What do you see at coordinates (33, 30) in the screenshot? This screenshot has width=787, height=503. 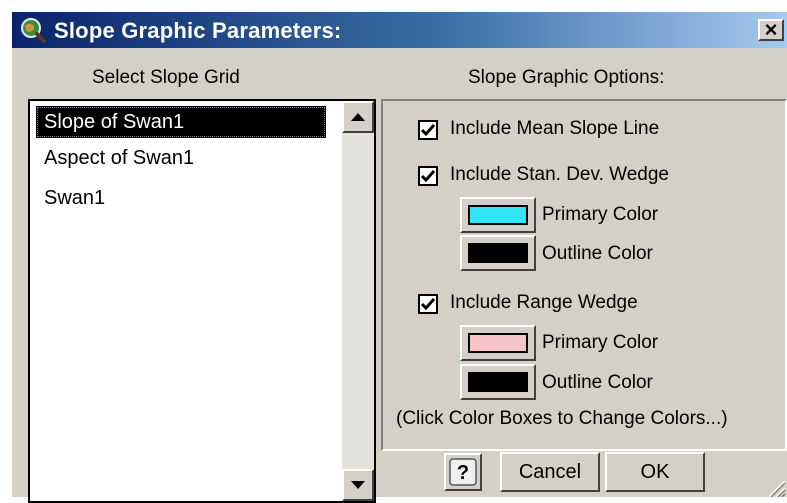 I see `map-magnifier-icon` at bounding box center [33, 30].